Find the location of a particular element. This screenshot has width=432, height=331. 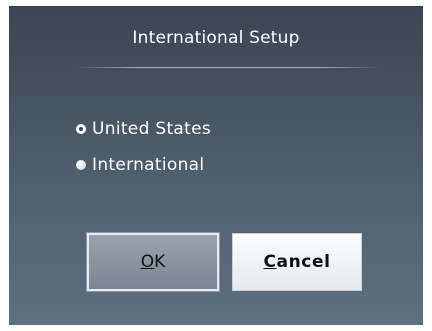

radio-unchecked-icon is located at coordinates (81, 165).